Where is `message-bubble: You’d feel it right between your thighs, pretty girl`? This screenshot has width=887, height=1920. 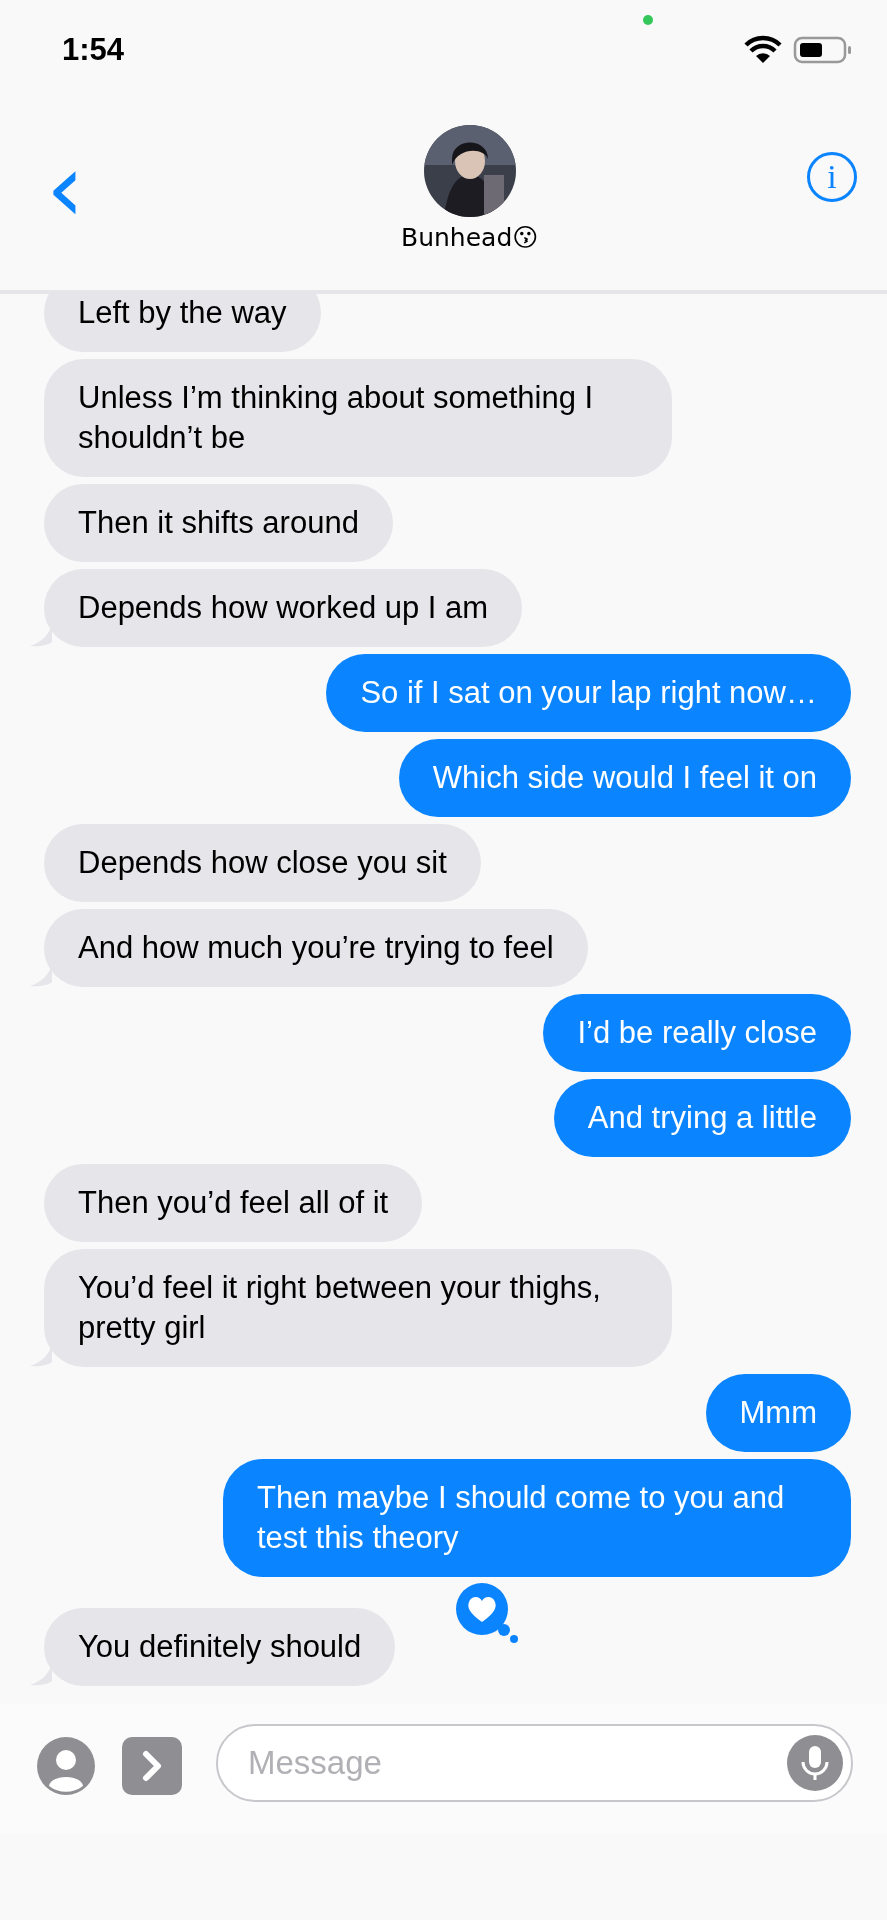 message-bubble: You’d feel it right between your thighs, pretty girl is located at coordinates (358, 1308).